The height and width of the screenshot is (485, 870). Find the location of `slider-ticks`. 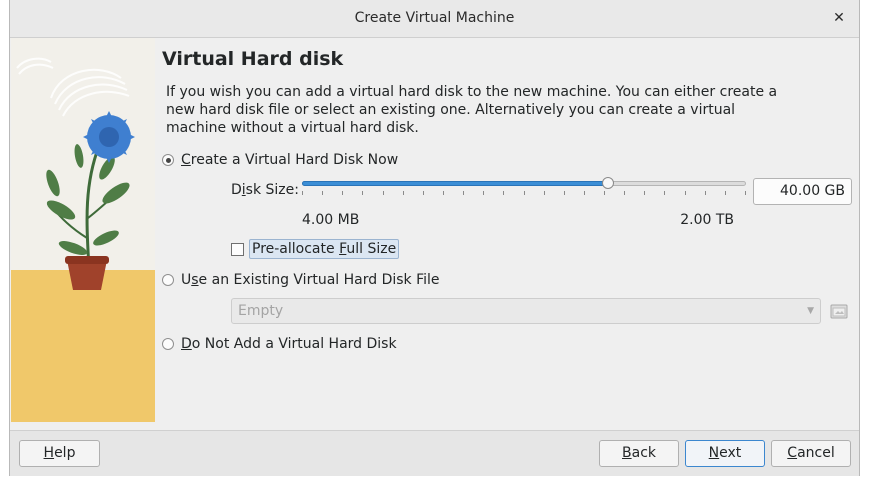

slider-ticks is located at coordinates (524, 194).